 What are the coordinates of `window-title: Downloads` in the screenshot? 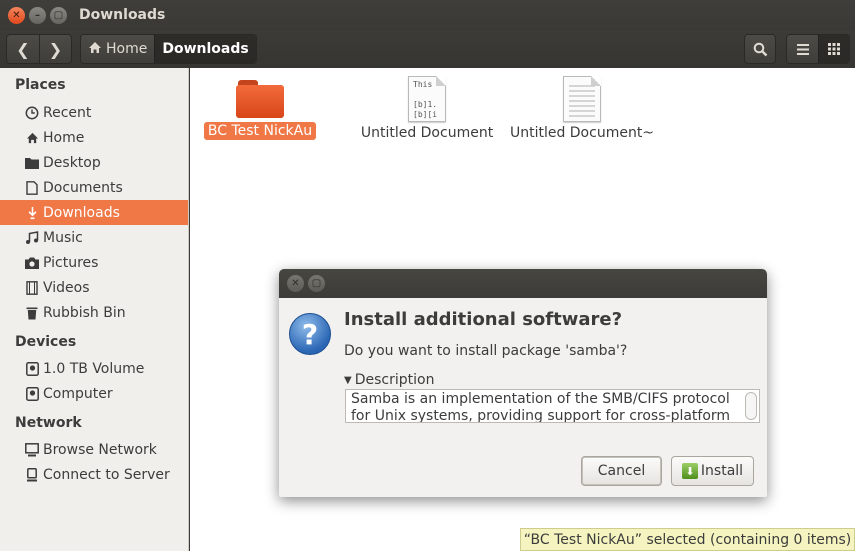 It's located at (122, 15).